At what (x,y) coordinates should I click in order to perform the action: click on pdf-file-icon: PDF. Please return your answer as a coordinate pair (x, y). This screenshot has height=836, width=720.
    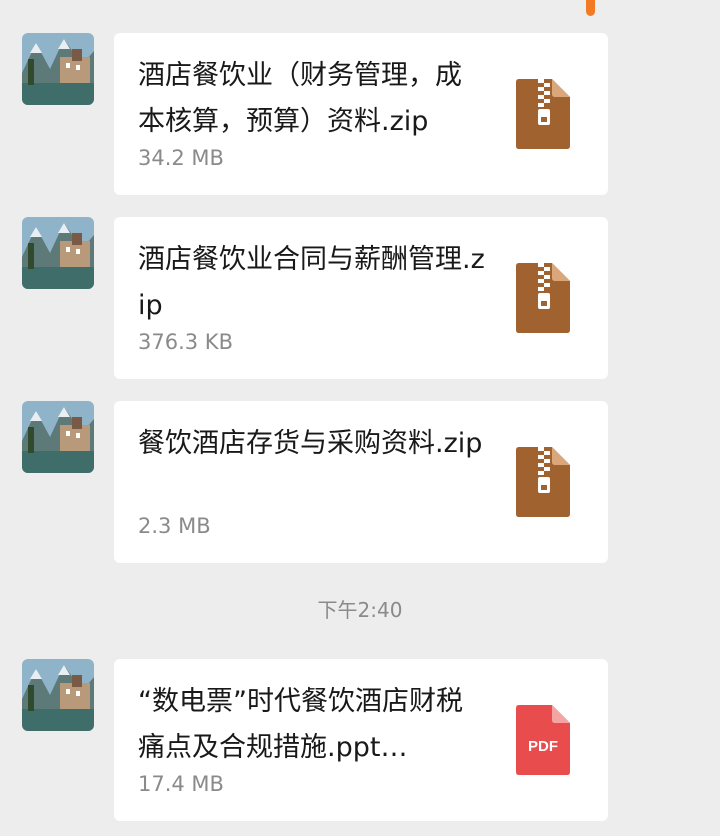
    Looking at the image, I should click on (543, 742).